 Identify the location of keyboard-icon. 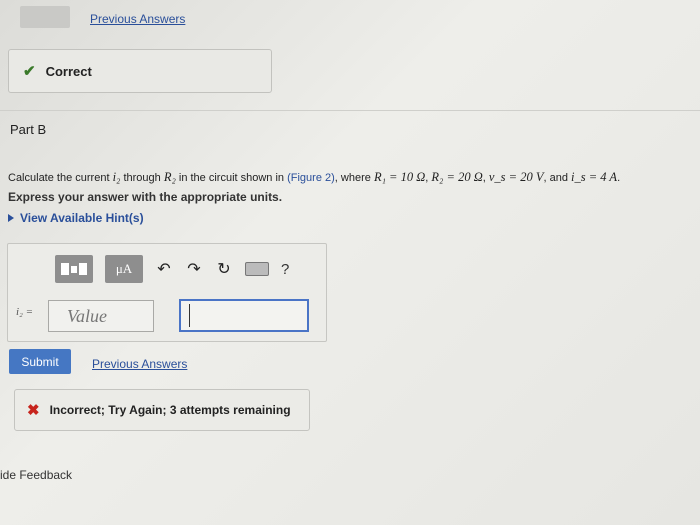
(257, 269).